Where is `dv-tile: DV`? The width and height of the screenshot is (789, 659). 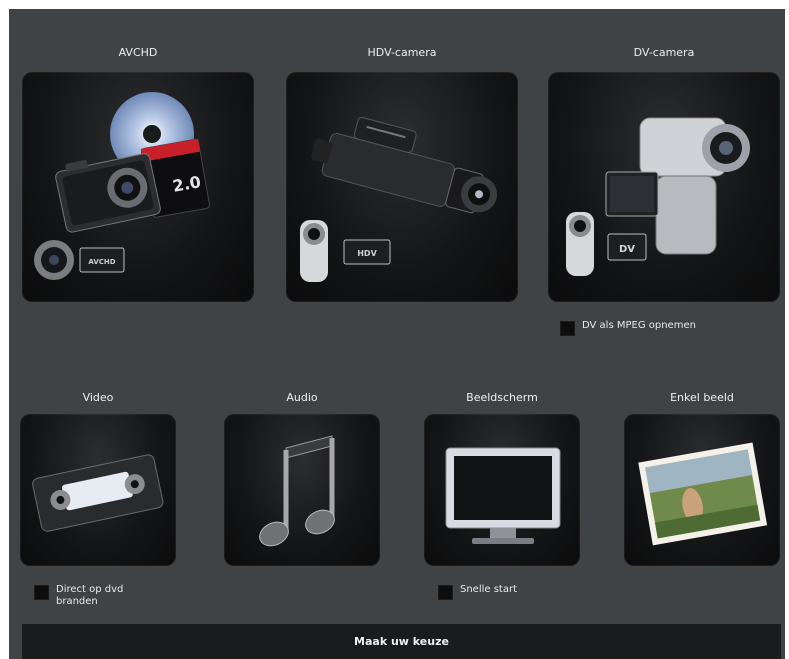
dv-tile: DV is located at coordinates (664, 187).